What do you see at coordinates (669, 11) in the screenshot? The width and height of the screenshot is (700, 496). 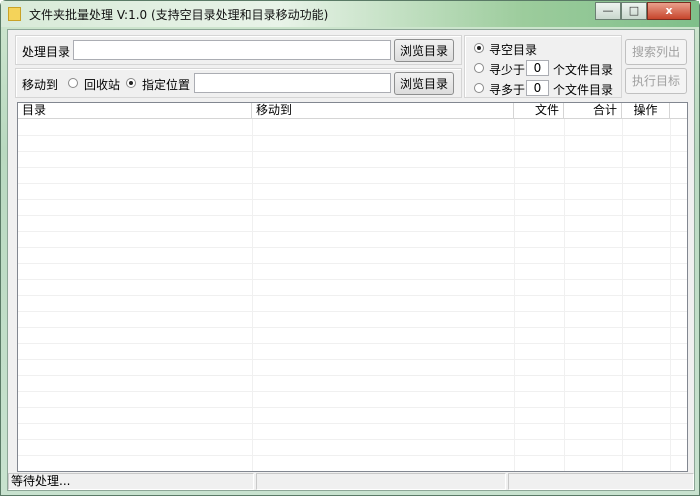 I see `close-button: x` at bounding box center [669, 11].